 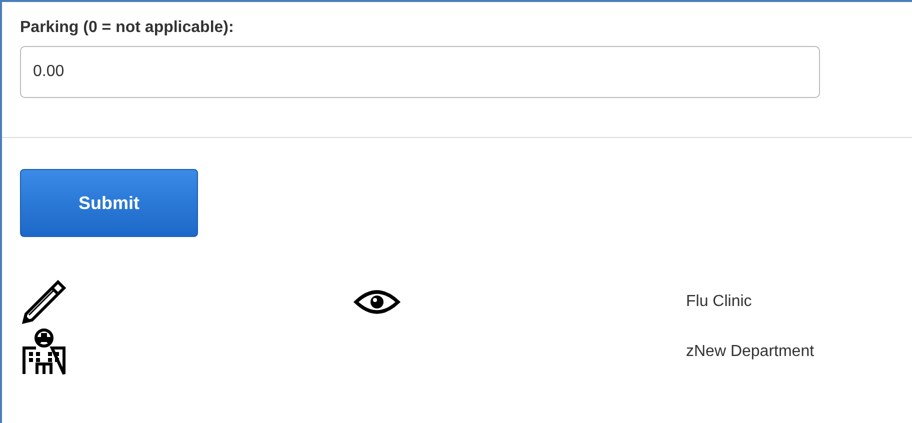 What do you see at coordinates (420, 72) in the screenshot?
I see `parking-field: 0.00` at bounding box center [420, 72].